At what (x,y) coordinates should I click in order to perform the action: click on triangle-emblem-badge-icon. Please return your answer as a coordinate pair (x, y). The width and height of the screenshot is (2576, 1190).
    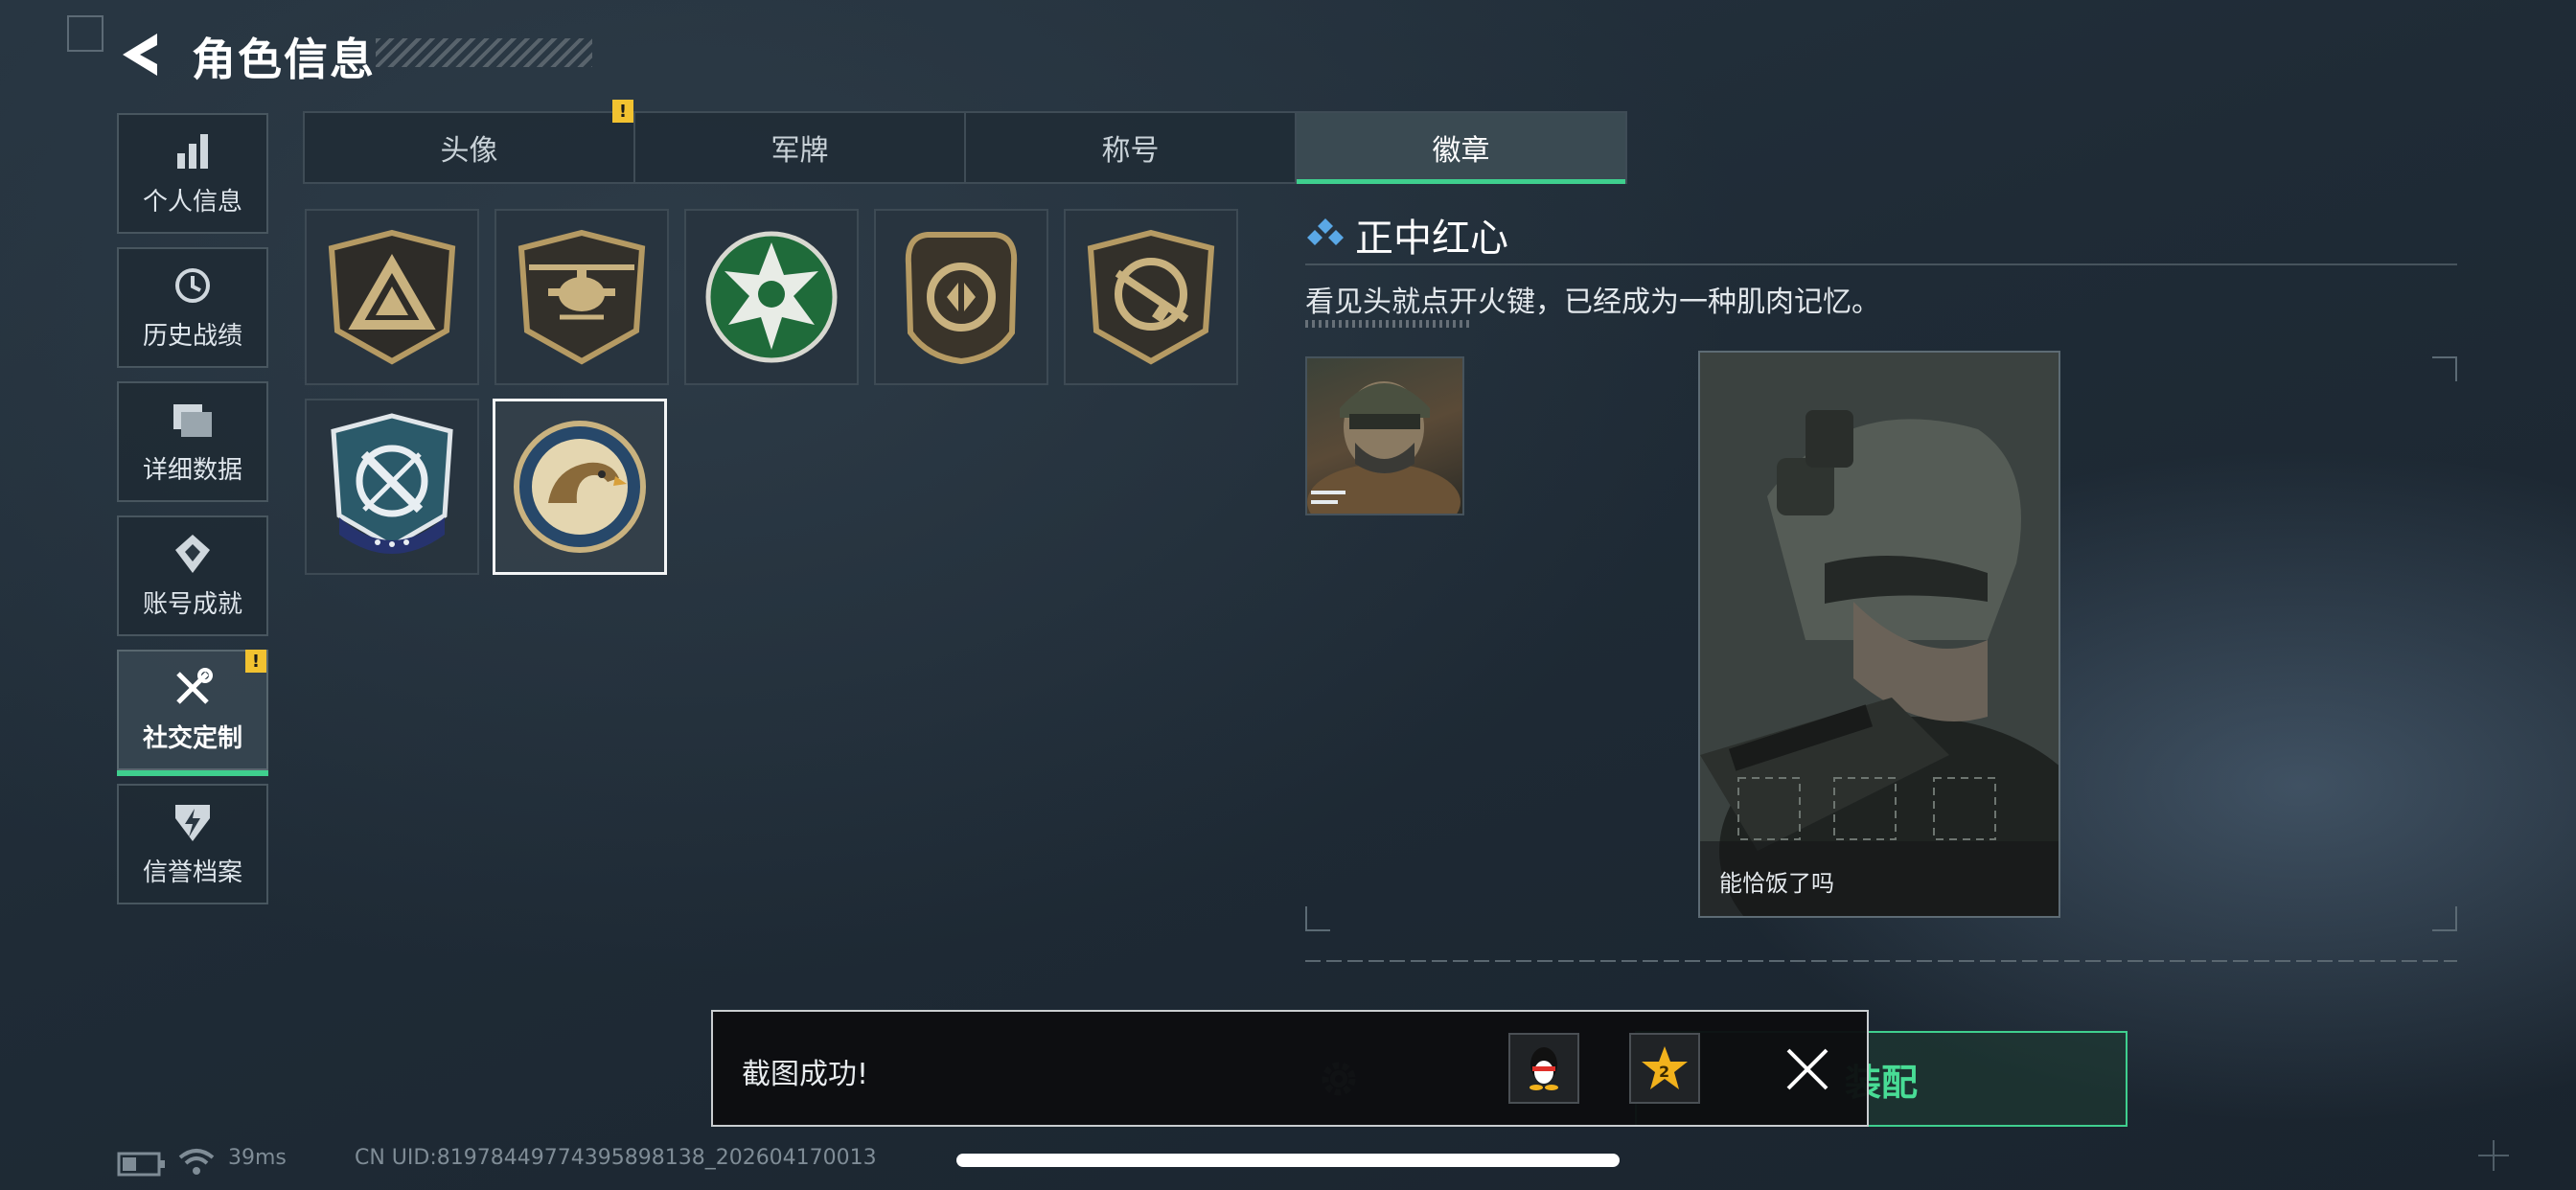
    Looking at the image, I should click on (392, 297).